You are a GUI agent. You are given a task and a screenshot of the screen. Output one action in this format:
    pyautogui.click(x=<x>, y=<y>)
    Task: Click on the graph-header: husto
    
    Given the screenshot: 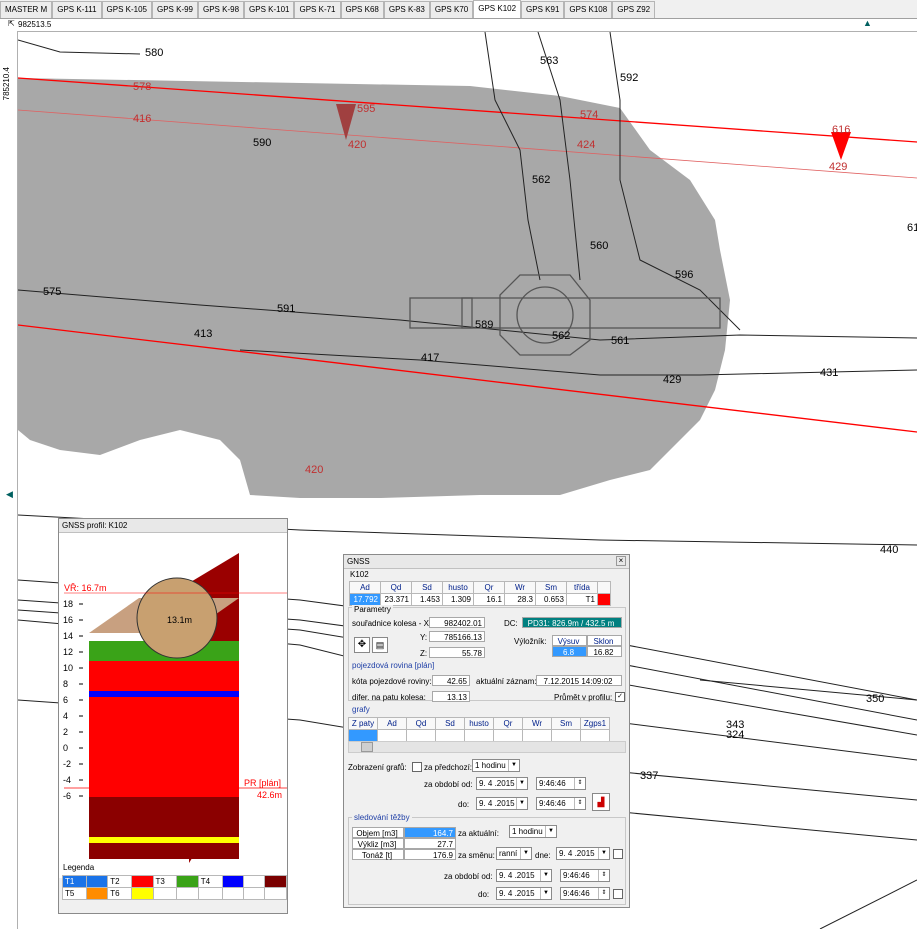 What is the action you would take?
    pyautogui.click(x=479, y=723)
    